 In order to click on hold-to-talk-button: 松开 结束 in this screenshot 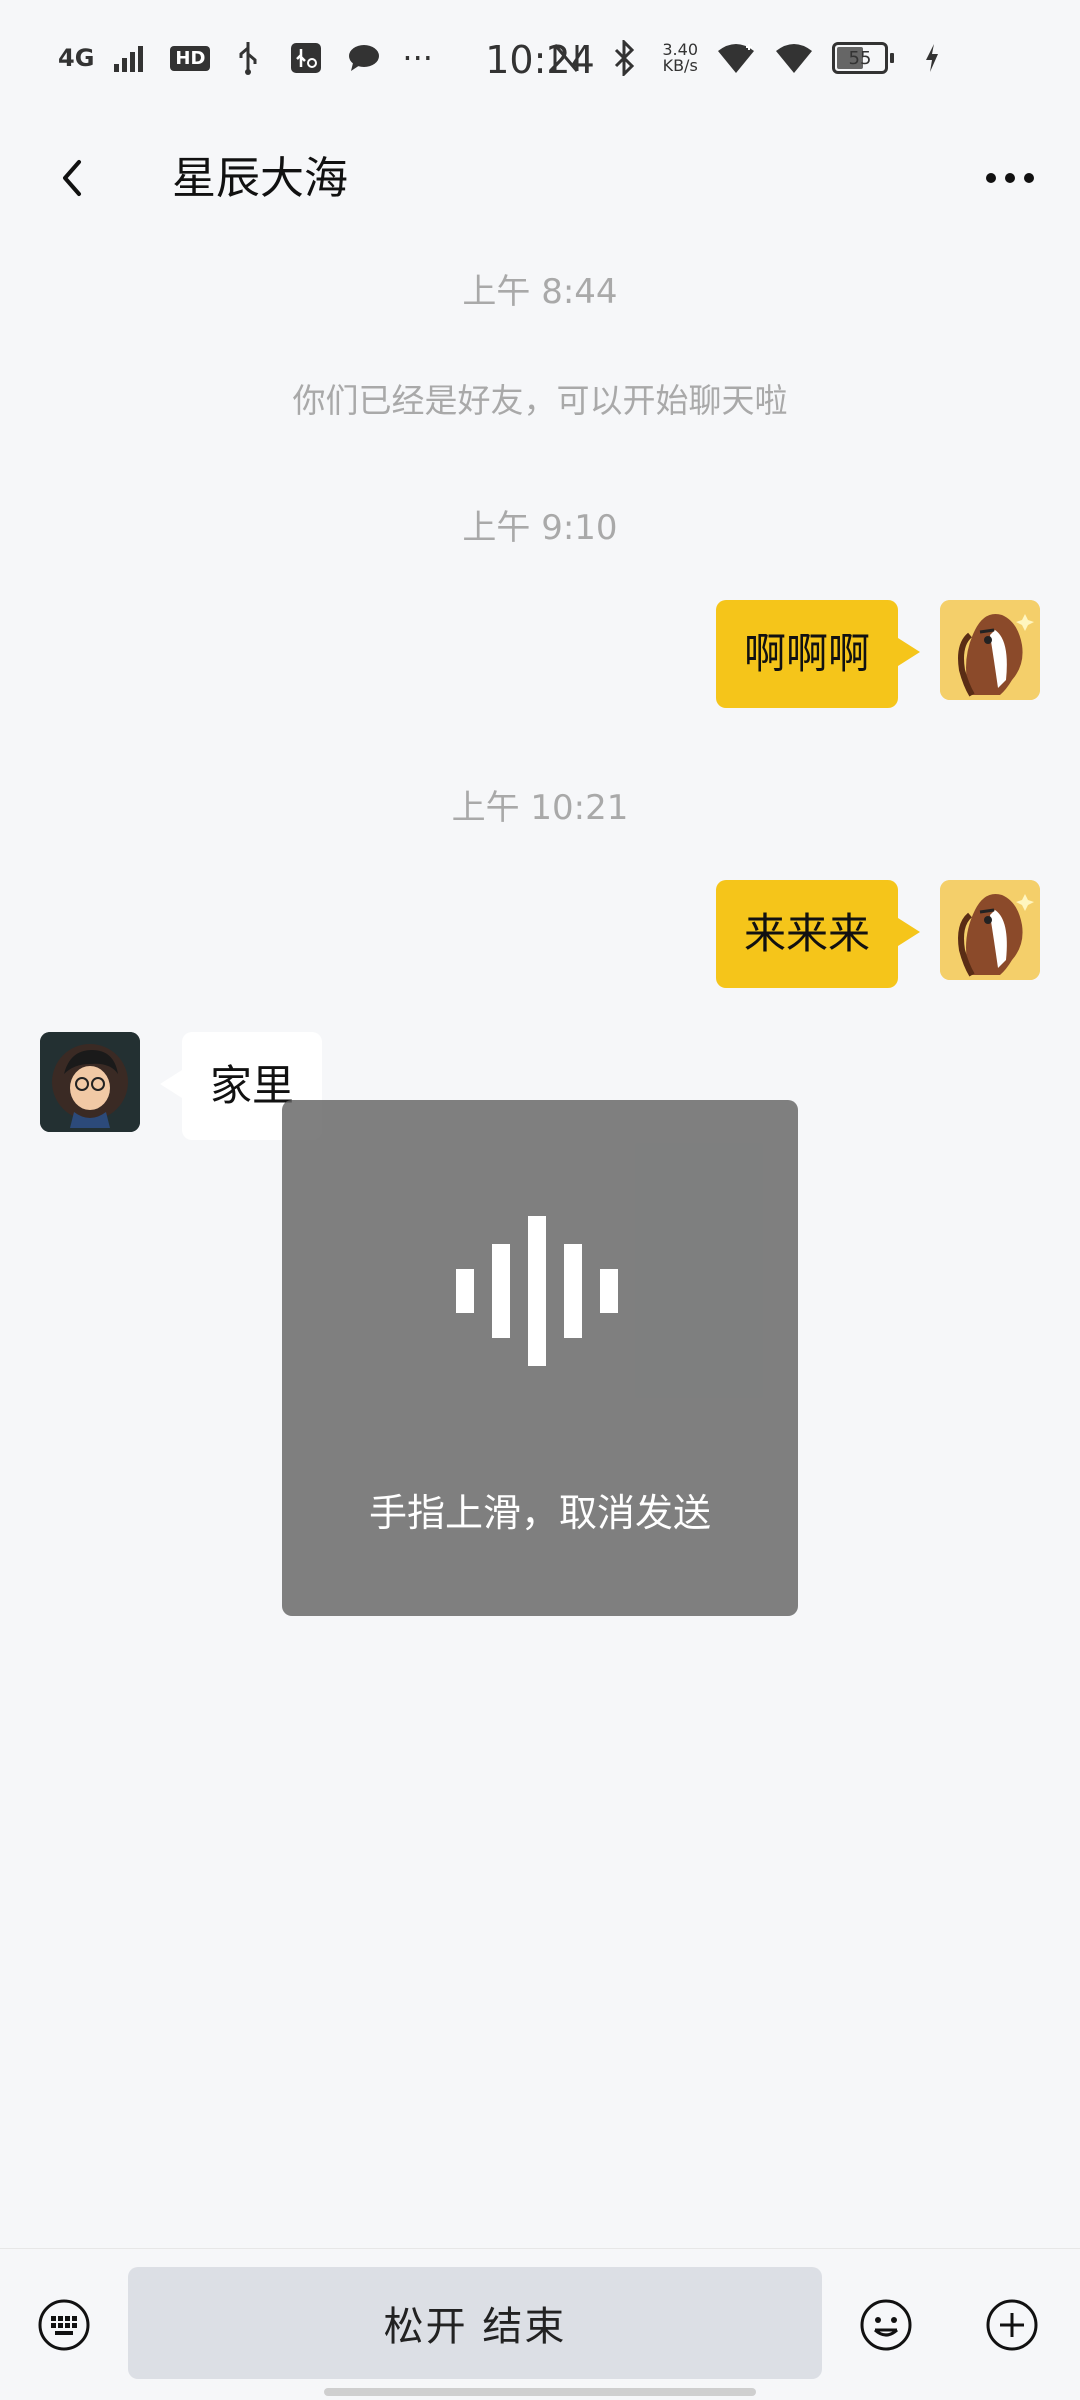, I will do `click(475, 2323)`.